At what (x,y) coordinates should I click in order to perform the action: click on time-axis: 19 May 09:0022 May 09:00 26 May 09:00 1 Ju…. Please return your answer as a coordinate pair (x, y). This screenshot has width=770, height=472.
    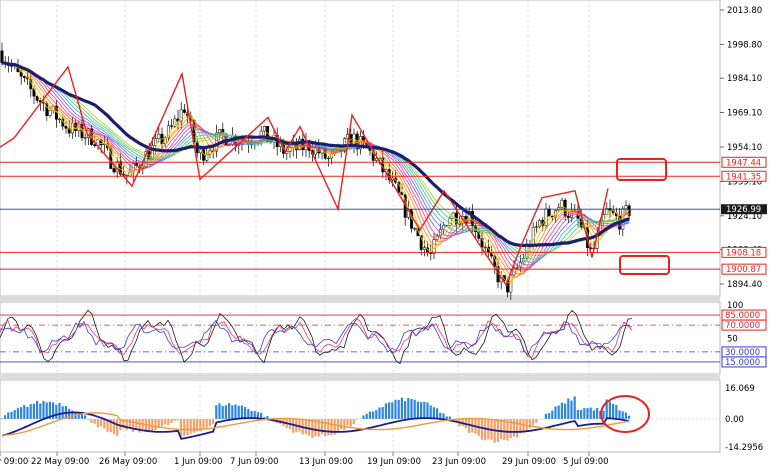
    Looking at the image, I should click on (304, 459).